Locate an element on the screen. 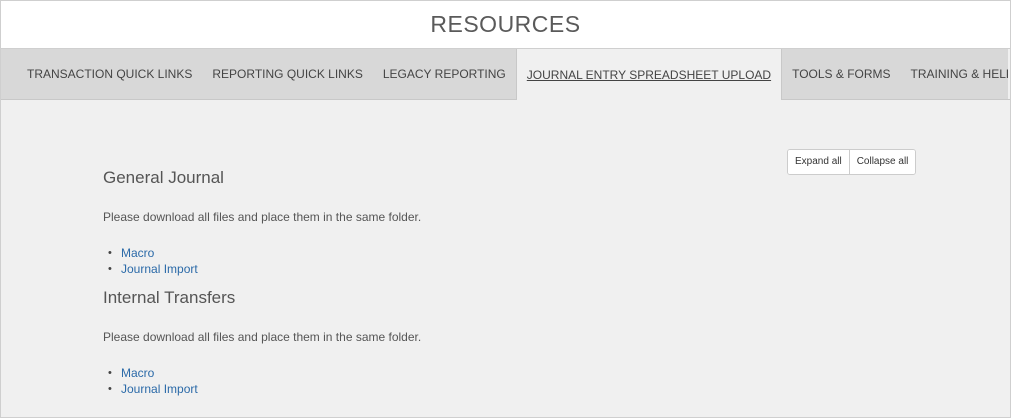 The height and width of the screenshot is (418, 1011). tab-bar-edge is located at coordinates (1009, 74).